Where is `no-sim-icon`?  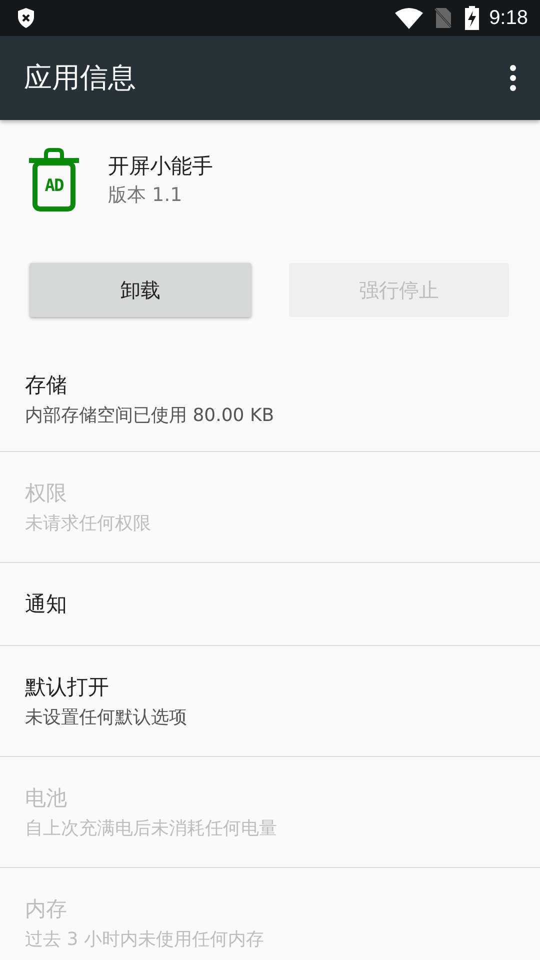
no-sim-icon is located at coordinates (443, 18).